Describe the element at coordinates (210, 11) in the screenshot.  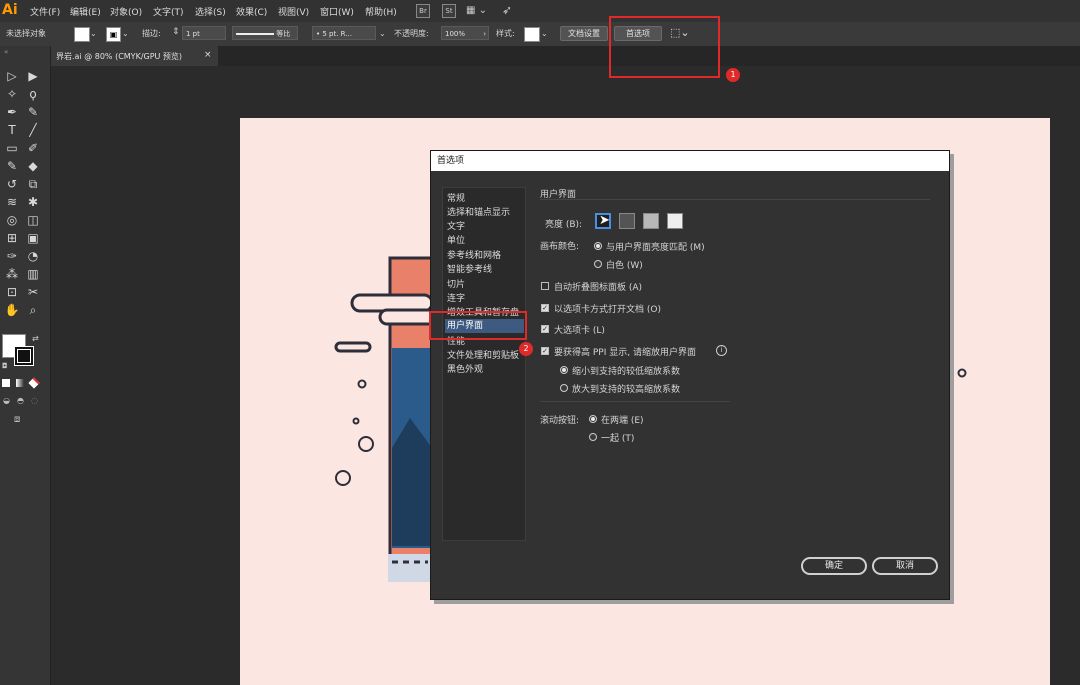
I see `menu-select: 选择(S)` at that location.